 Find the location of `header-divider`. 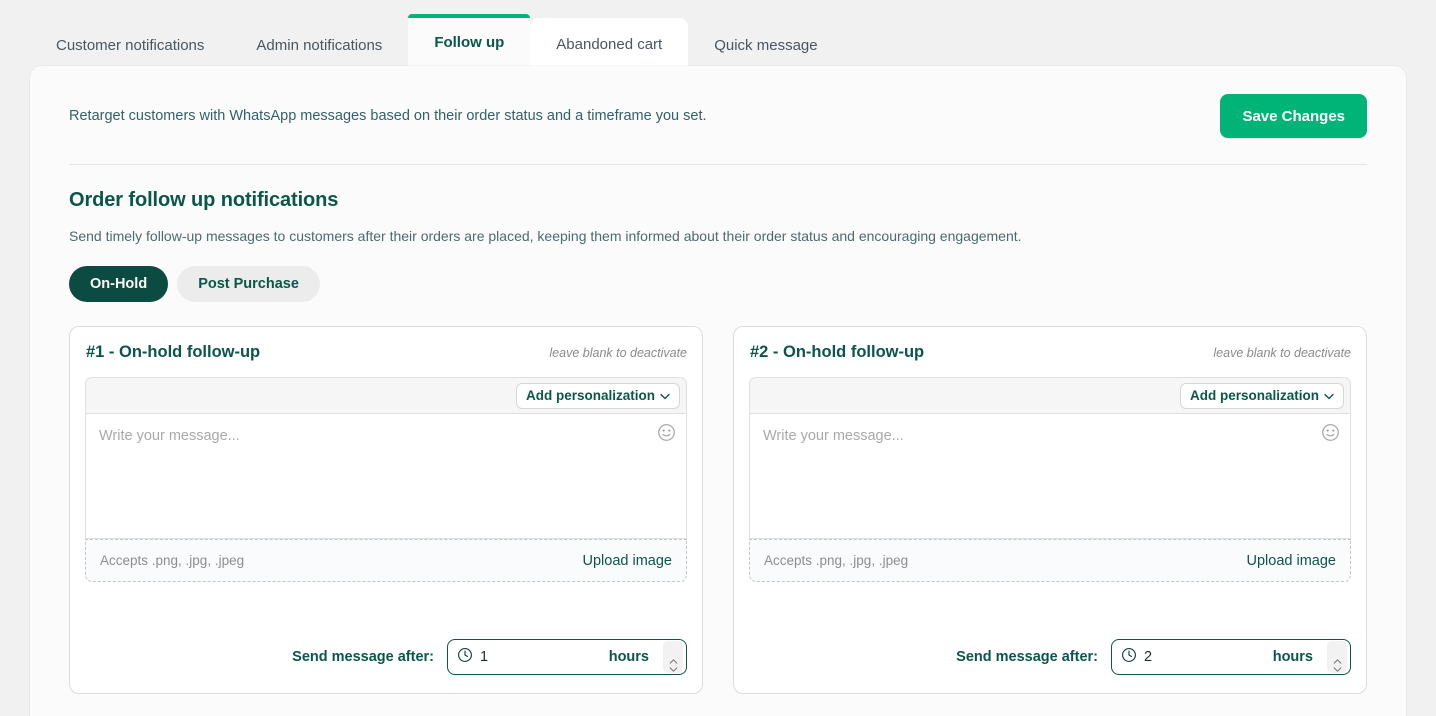

header-divider is located at coordinates (718, 164).